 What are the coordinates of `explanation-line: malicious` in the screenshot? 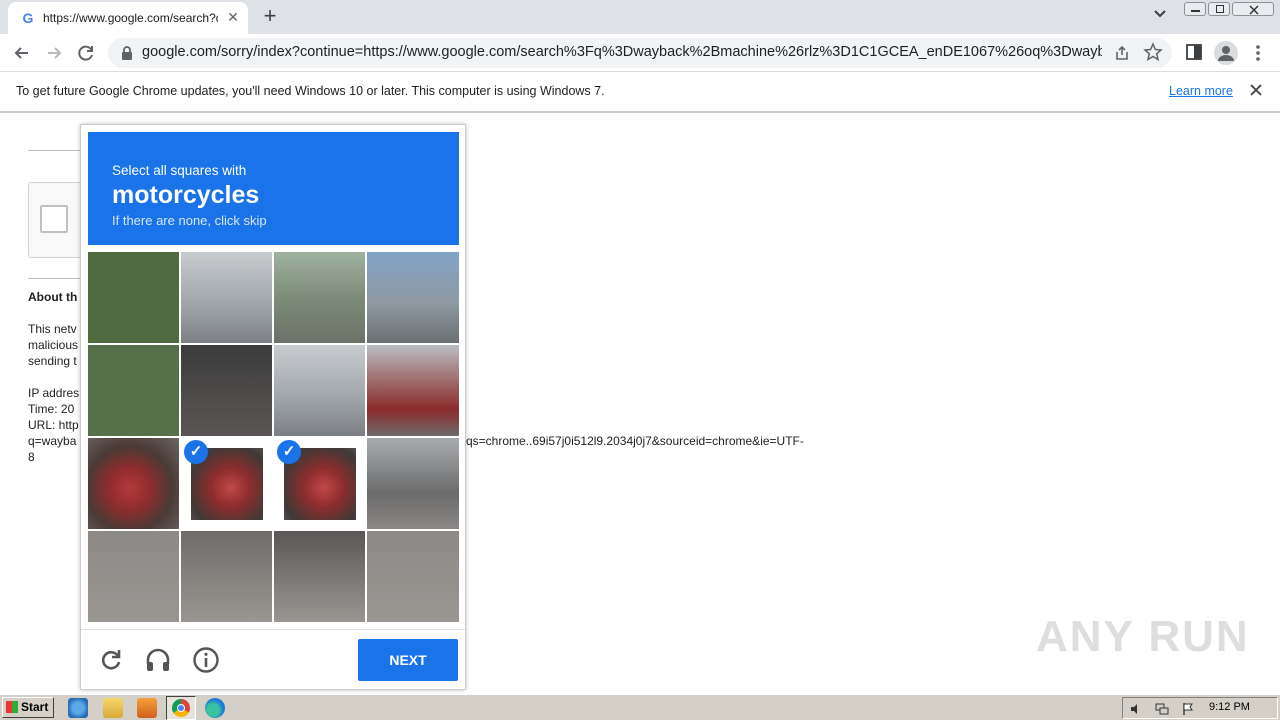 It's located at (53, 345).